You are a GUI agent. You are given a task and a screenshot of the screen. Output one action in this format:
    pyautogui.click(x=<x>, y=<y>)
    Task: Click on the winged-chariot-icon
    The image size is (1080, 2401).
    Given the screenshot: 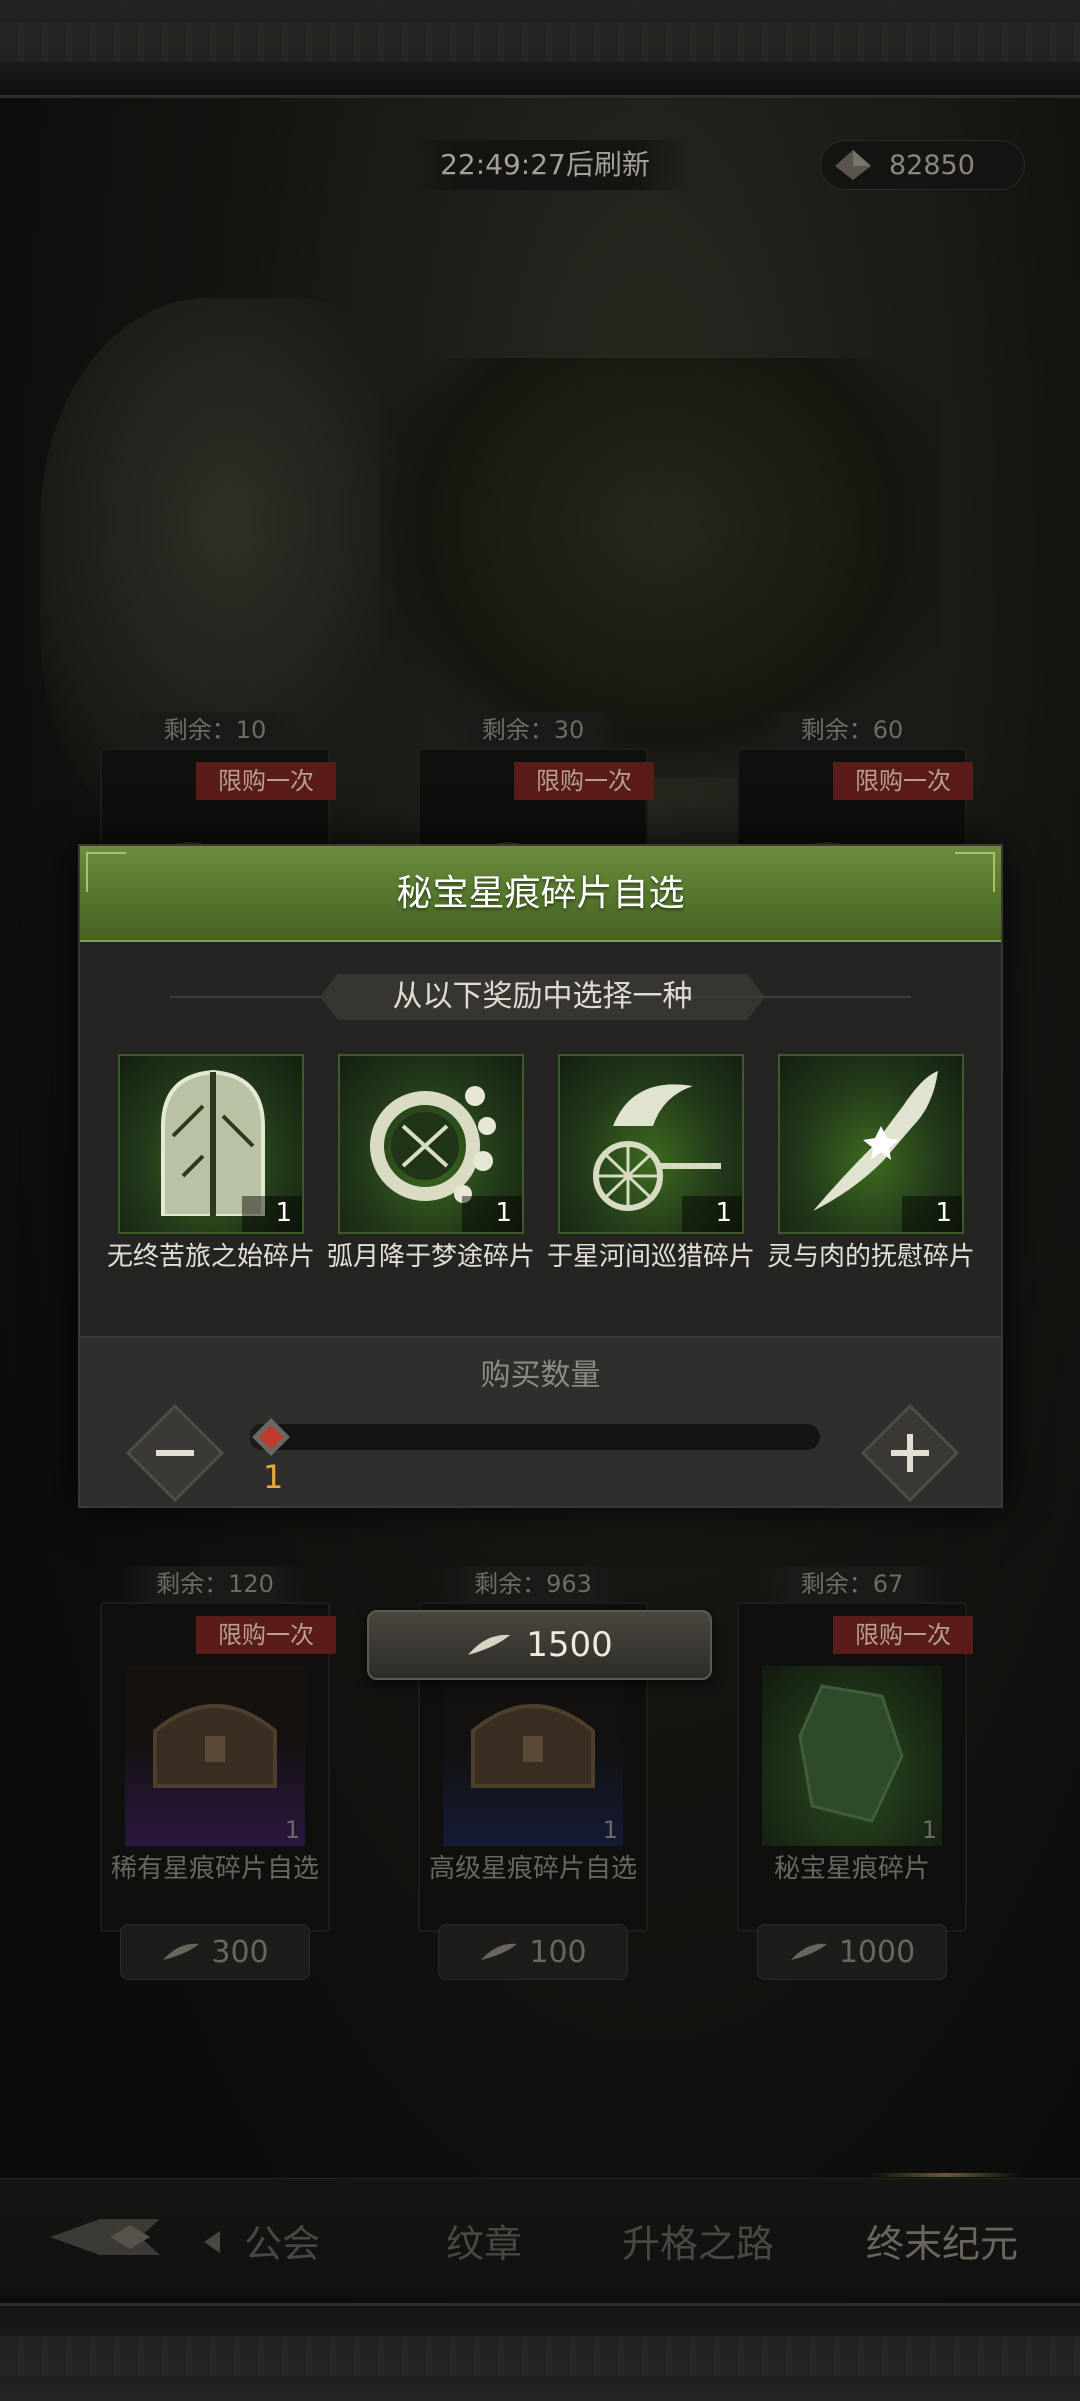 What is the action you would take?
    pyautogui.click(x=657, y=1147)
    